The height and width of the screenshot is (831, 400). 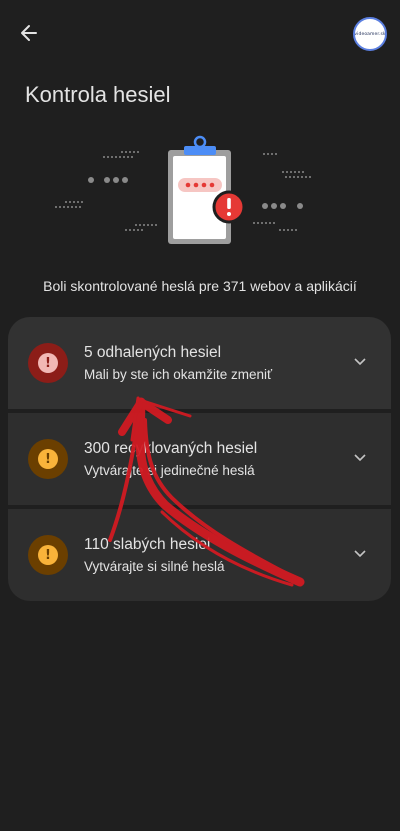 What do you see at coordinates (153, 352) in the screenshot?
I see `issue-title: 5 odhalených hesiel` at bounding box center [153, 352].